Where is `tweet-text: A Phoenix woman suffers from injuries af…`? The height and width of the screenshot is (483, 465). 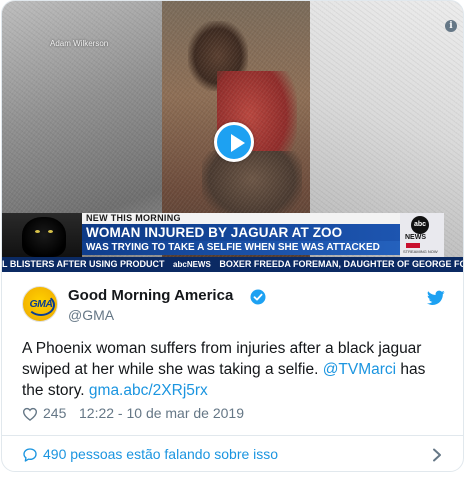 tweet-text: A Phoenix woman suffers from injuries af… is located at coordinates (234, 369).